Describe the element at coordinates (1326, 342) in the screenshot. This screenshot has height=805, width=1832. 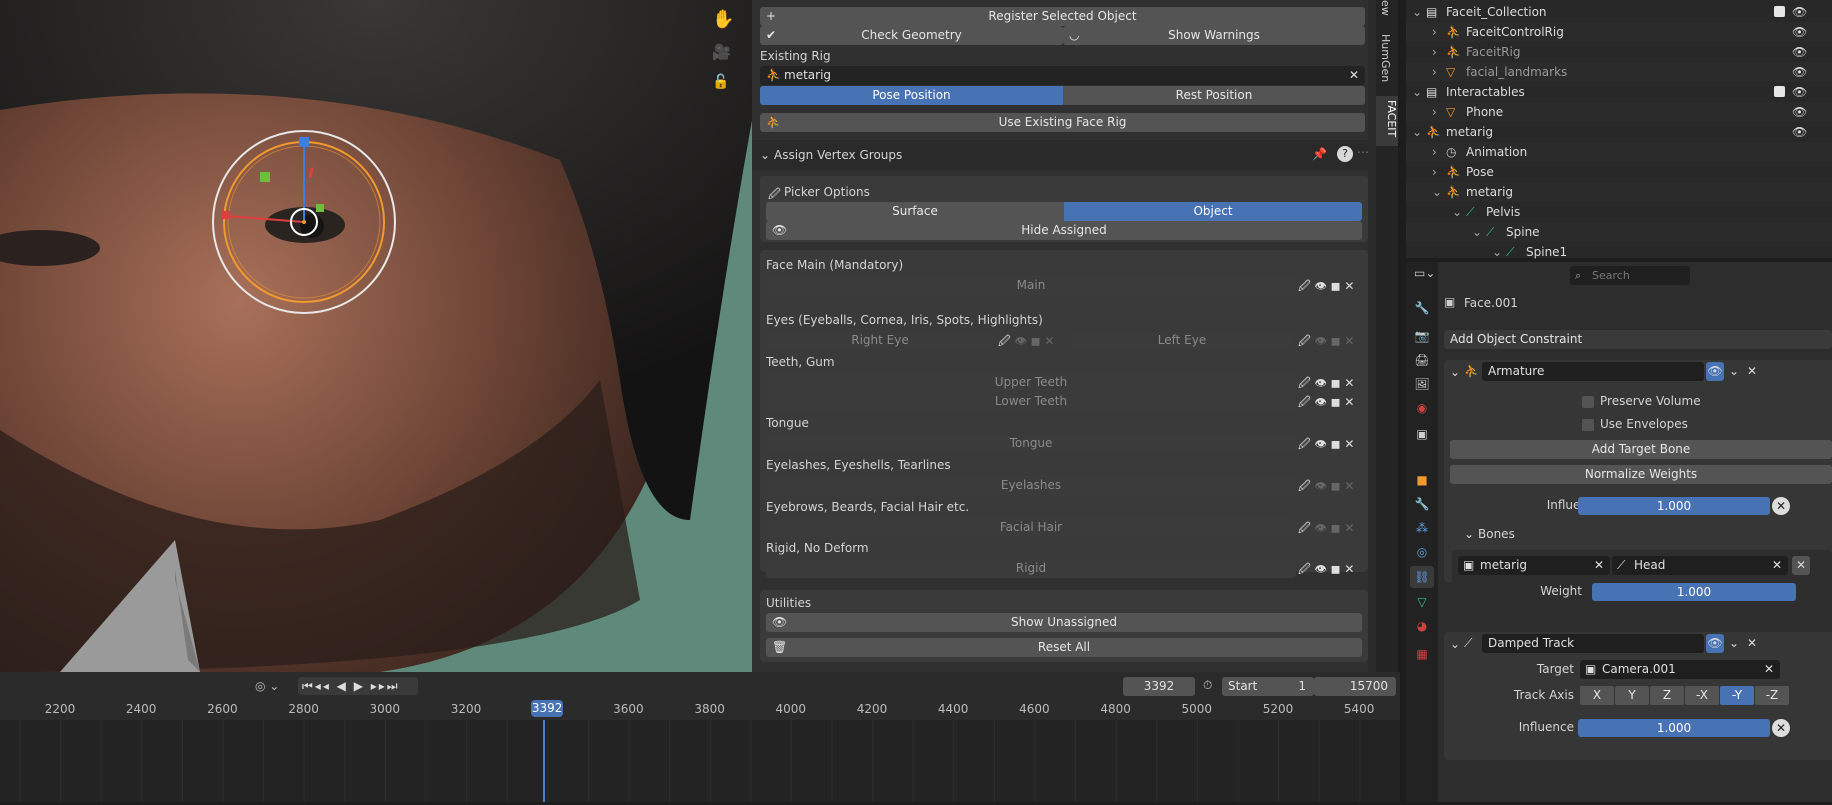
I see `left-eye-actions: 🖉 👁 ◼ ✕` at that location.